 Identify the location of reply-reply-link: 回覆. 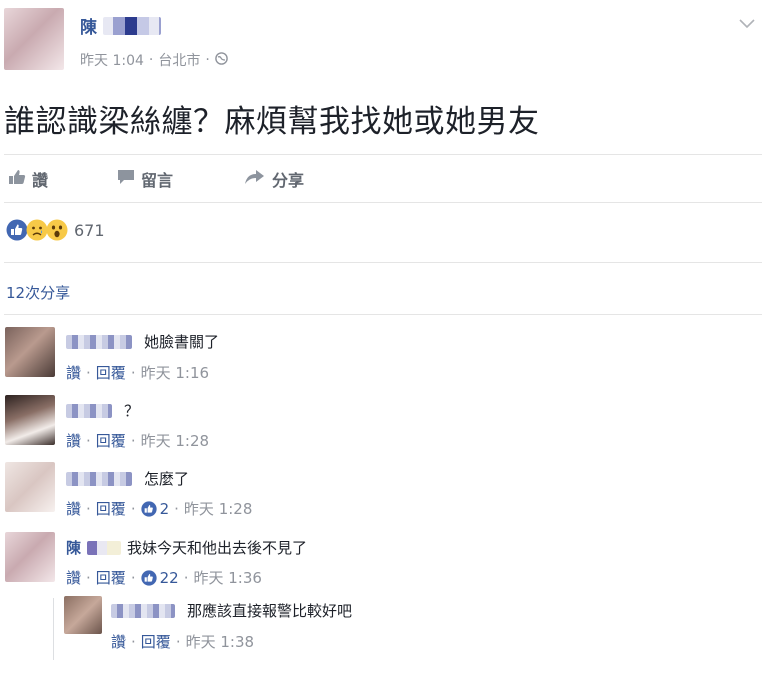
(156, 641).